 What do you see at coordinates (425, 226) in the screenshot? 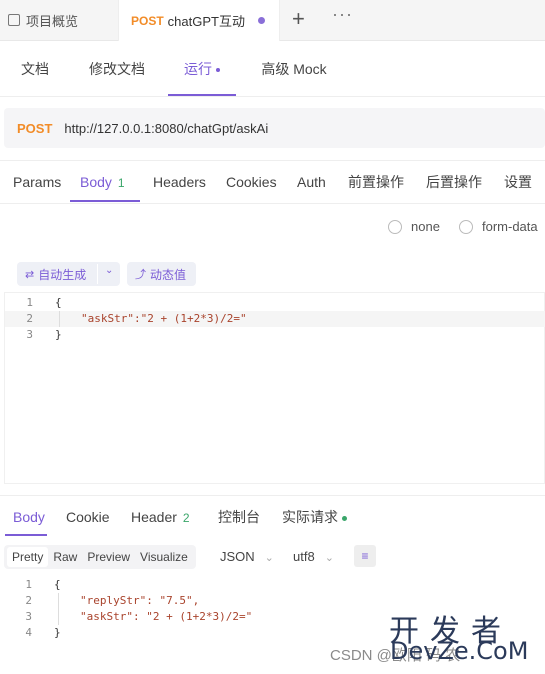
I see `radio-none-label: none` at bounding box center [425, 226].